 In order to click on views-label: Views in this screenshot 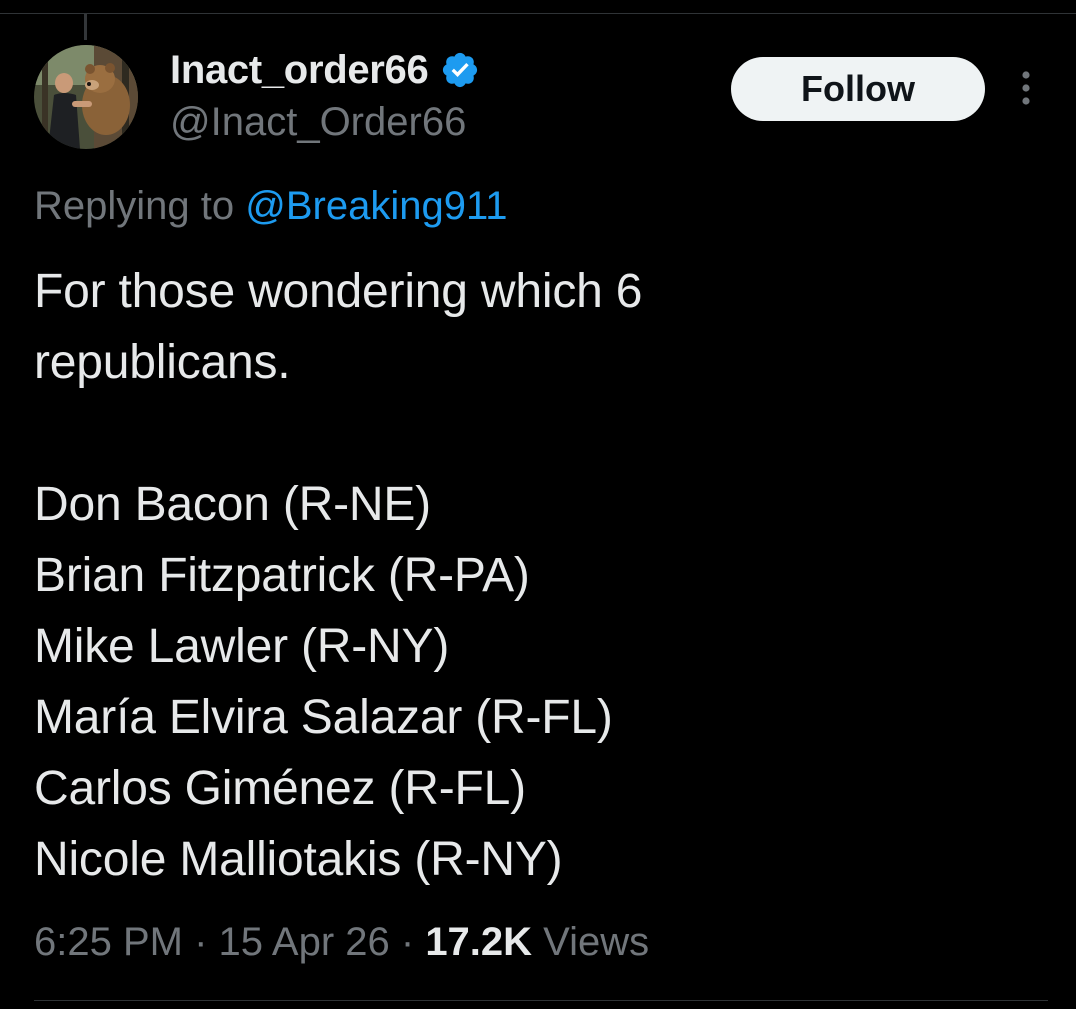, I will do `click(591, 942)`.